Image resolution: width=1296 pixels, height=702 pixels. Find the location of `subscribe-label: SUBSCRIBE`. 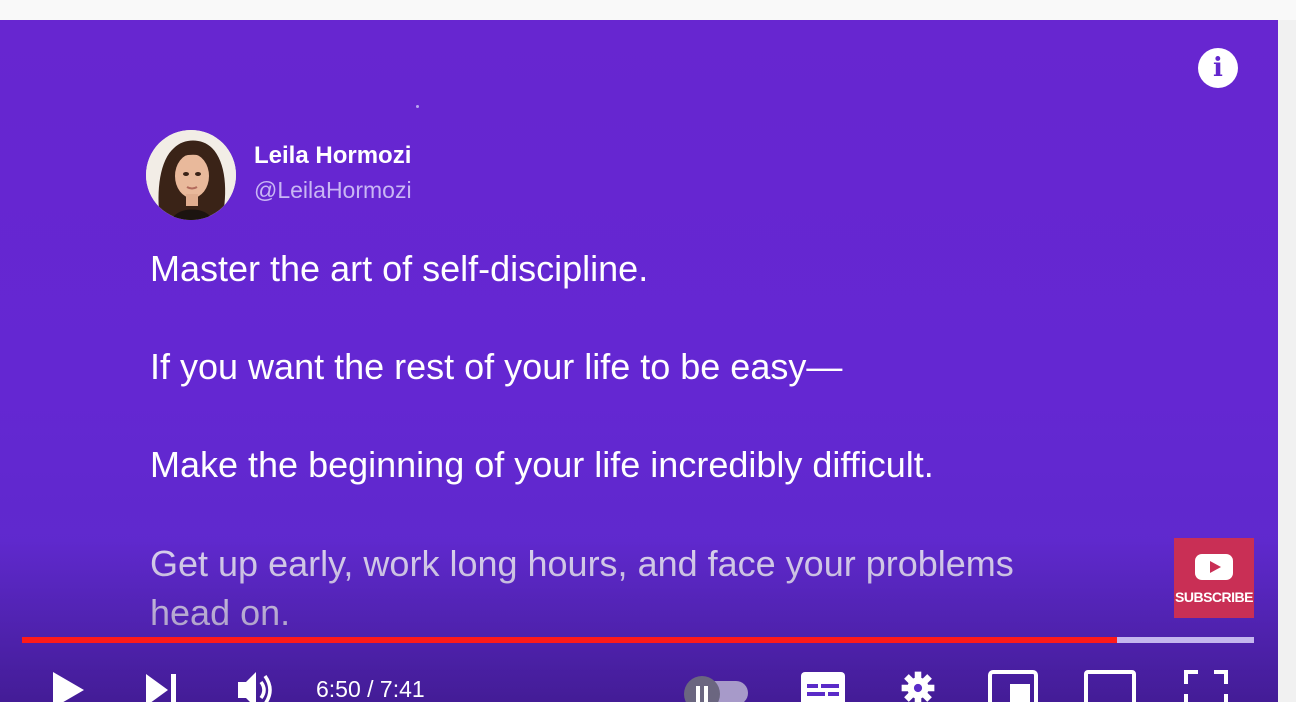

subscribe-label: SUBSCRIBE is located at coordinates (1214, 597).